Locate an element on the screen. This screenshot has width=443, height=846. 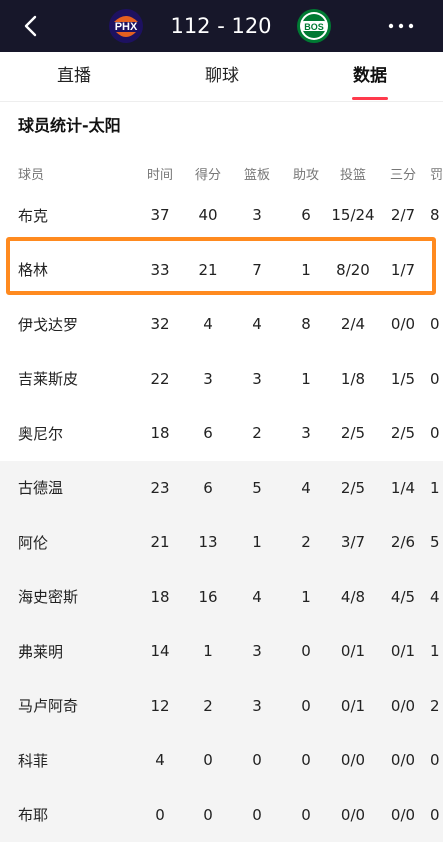
table-row: 布克 37 40 3 6 15/24 2/7 8 is located at coordinates (221, 215).